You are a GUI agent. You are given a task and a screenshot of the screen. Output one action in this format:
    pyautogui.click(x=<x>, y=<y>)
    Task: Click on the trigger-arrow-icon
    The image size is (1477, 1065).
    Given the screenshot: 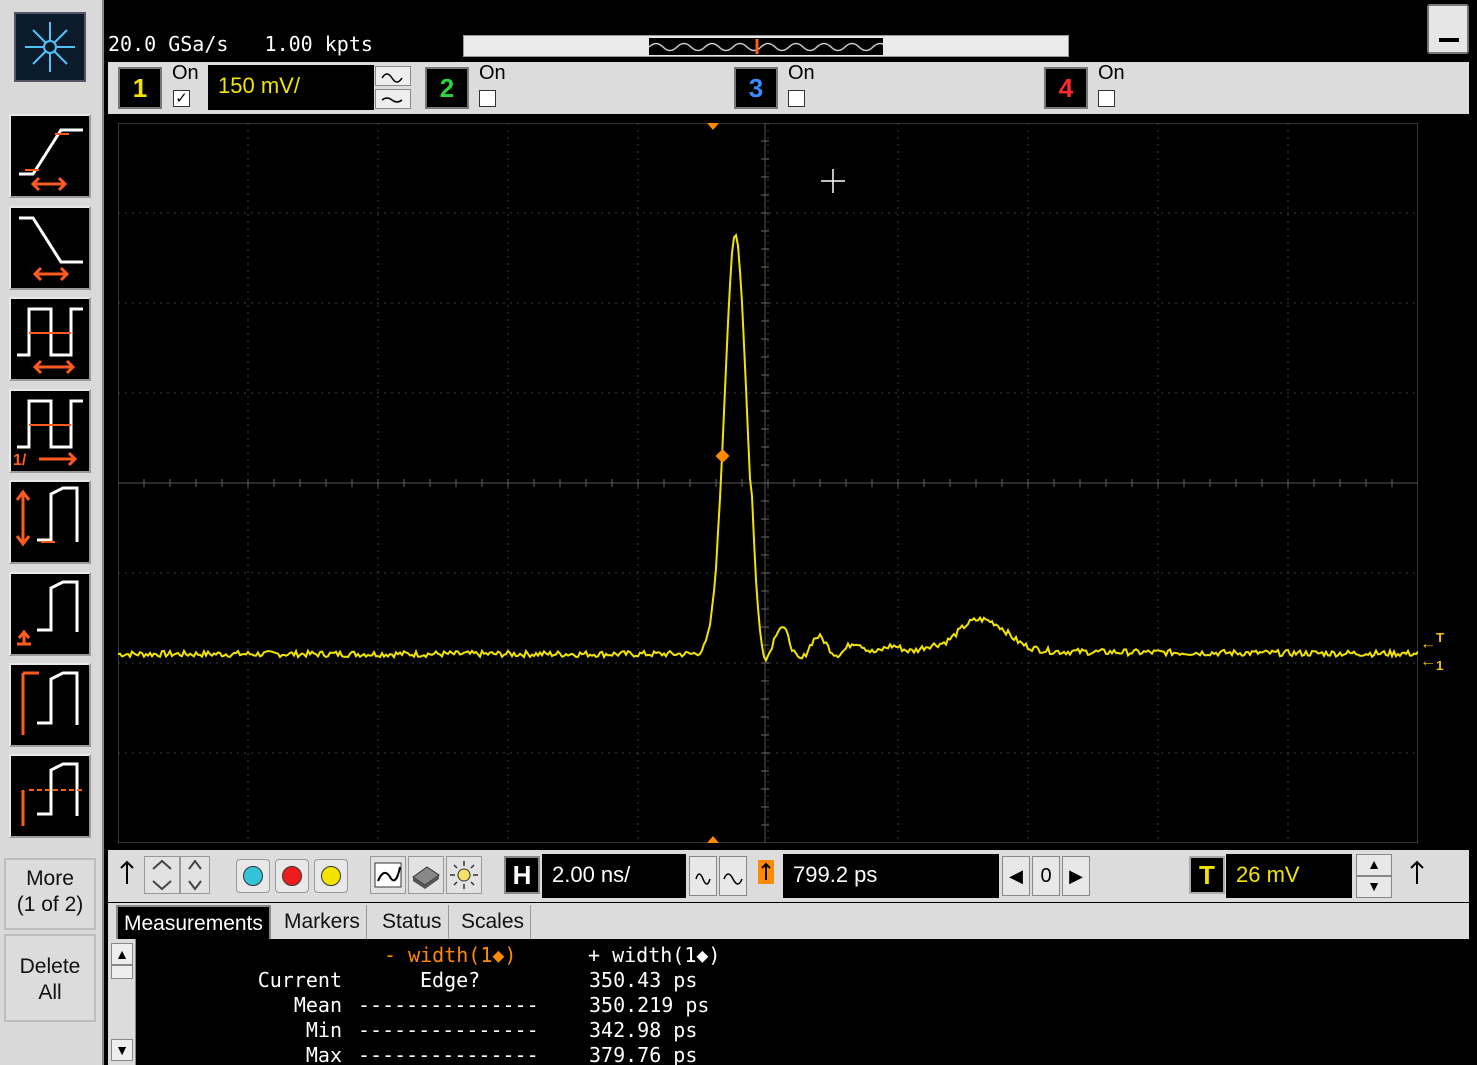 What is the action you would take?
    pyautogui.click(x=1420, y=875)
    